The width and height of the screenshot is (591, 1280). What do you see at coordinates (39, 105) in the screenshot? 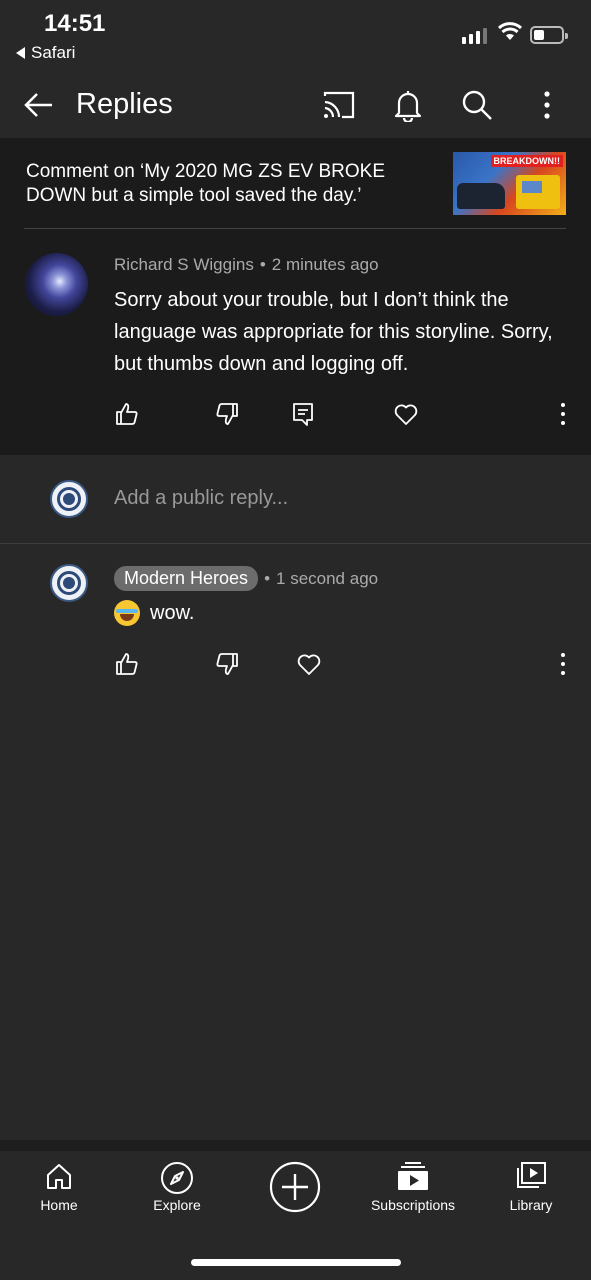
I see `back-arrow-icon` at bounding box center [39, 105].